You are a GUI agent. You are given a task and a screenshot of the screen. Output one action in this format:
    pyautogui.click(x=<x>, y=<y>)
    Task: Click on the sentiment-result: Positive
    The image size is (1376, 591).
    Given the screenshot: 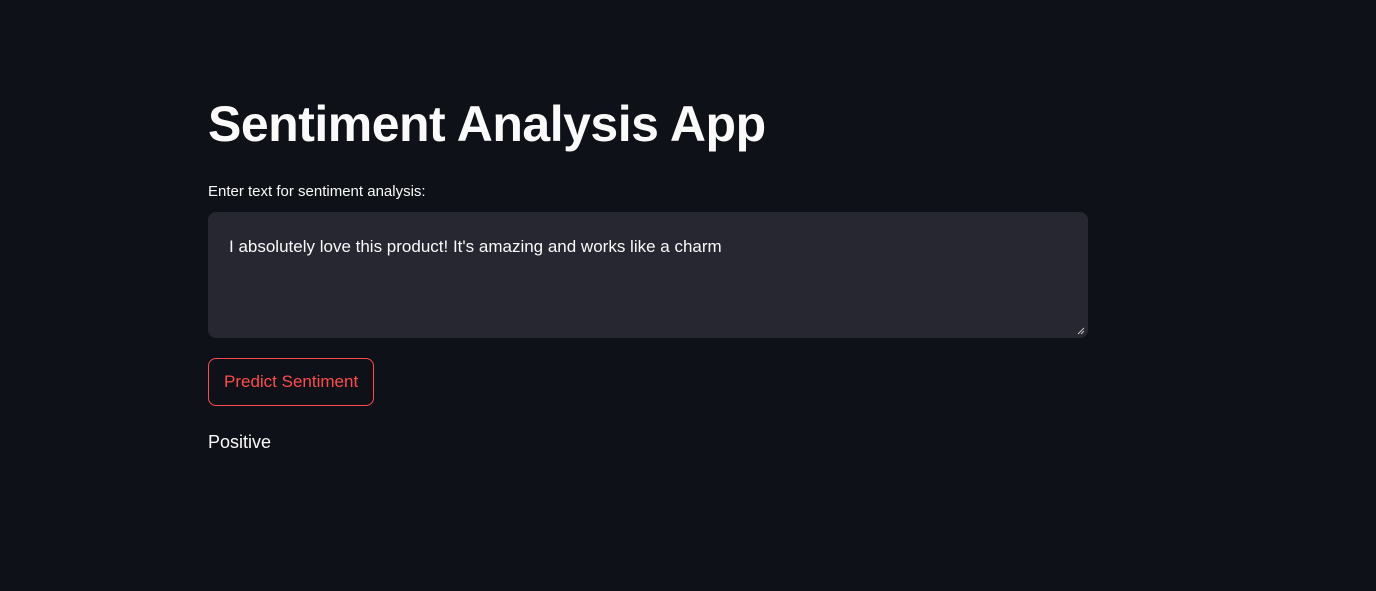 What is the action you would take?
    pyautogui.click(x=240, y=442)
    